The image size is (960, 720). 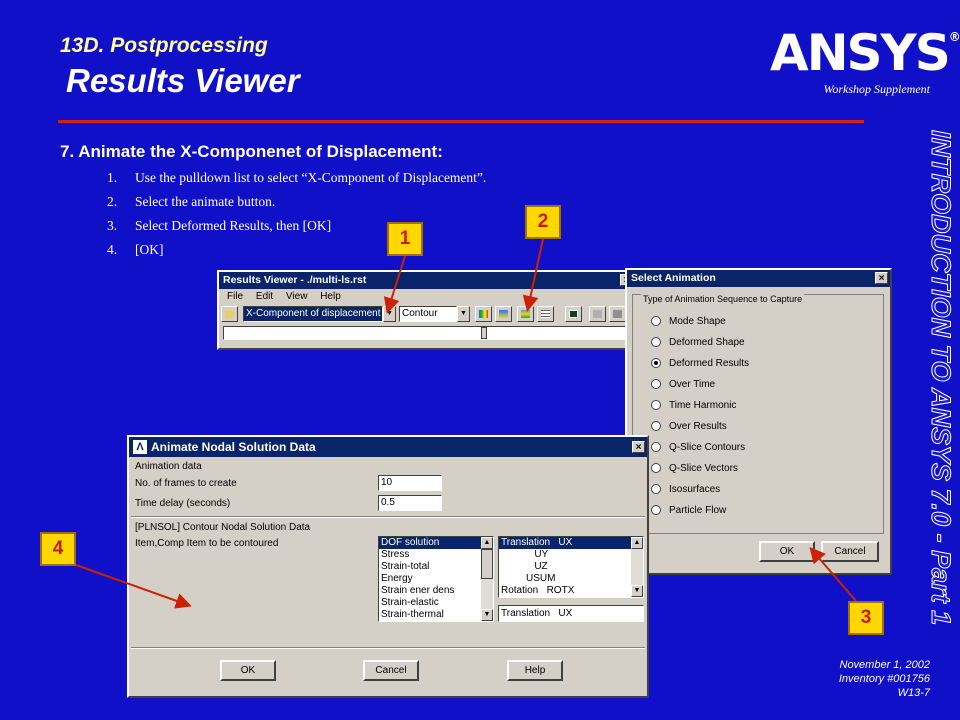 What do you see at coordinates (885, 665) in the screenshot?
I see `footer-date: November 1, 2002` at bounding box center [885, 665].